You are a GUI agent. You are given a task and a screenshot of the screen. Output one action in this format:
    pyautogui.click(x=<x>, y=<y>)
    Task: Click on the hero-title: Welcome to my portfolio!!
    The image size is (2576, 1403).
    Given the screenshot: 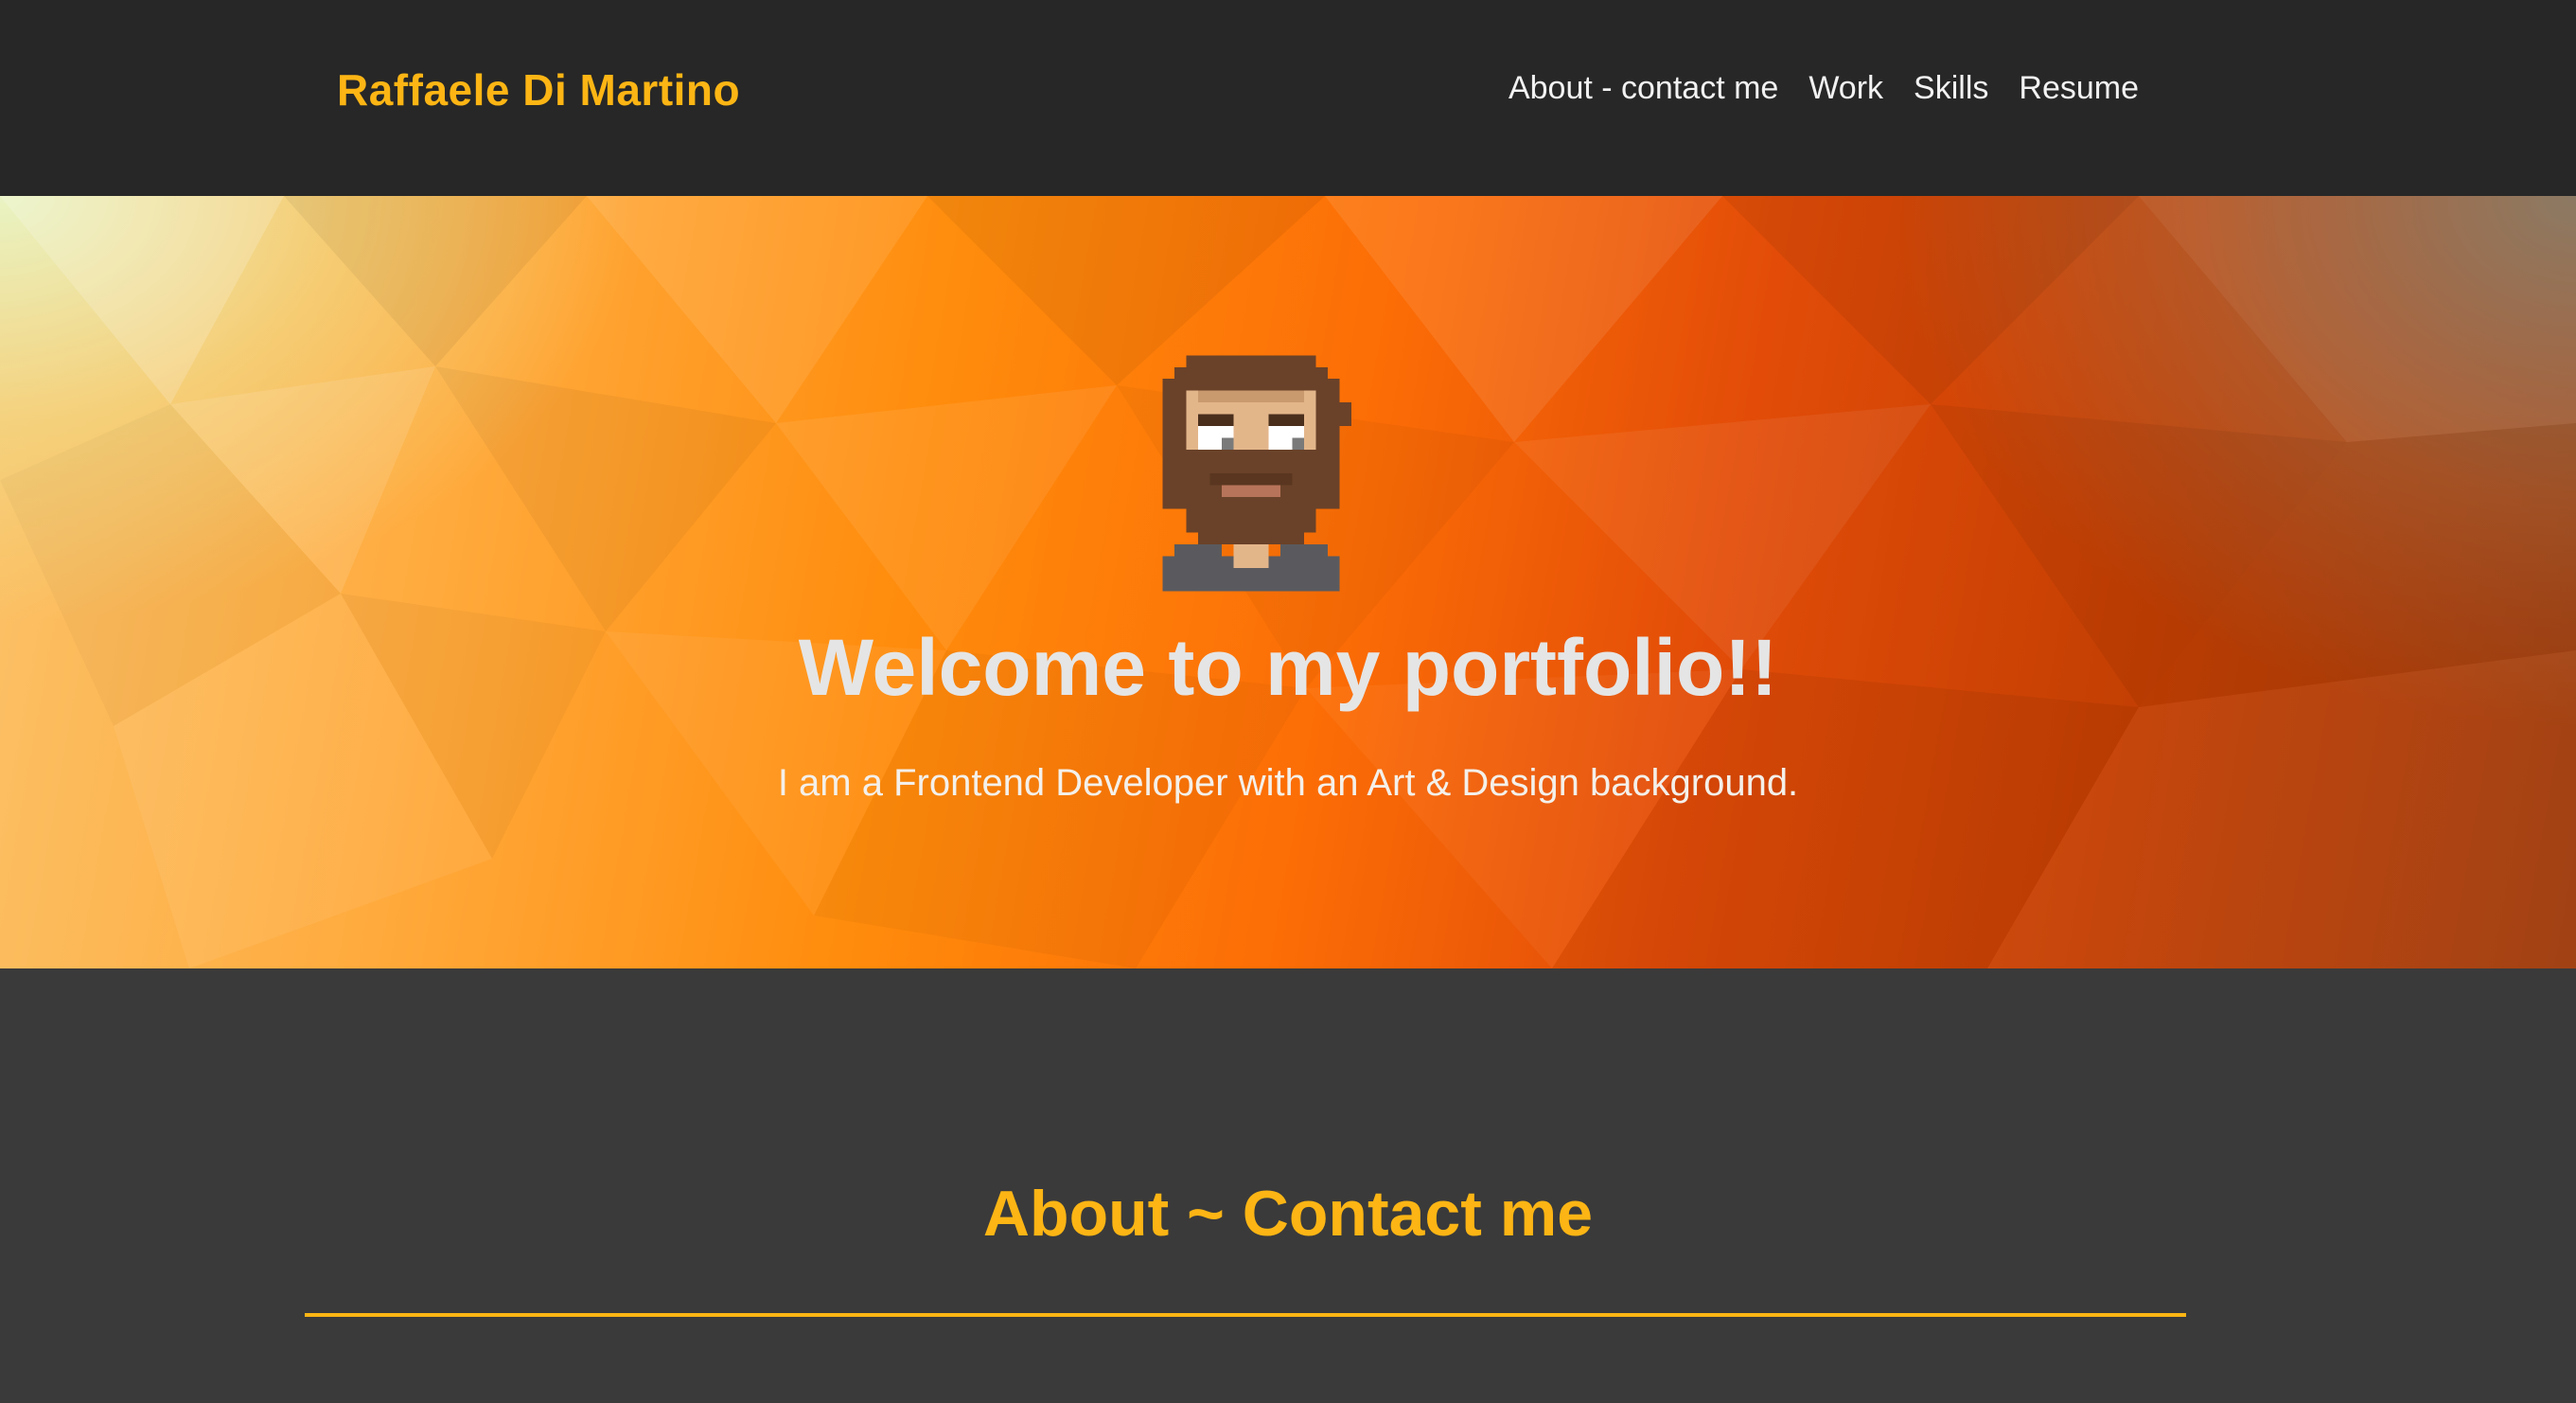 What is the action you would take?
    pyautogui.click(x=1288, y=667)
    